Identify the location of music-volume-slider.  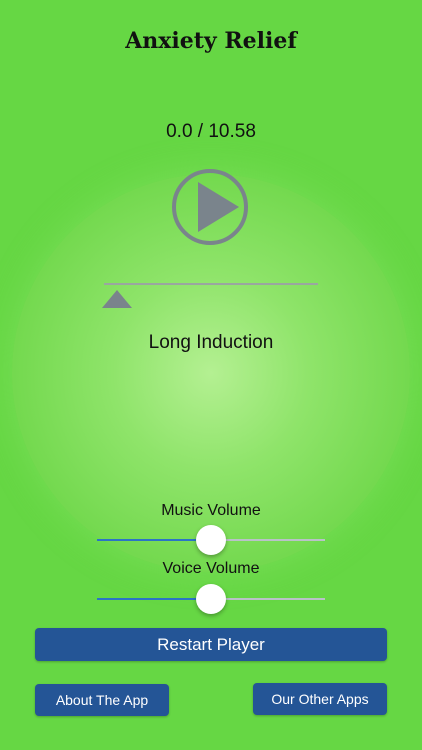
(211, 540).